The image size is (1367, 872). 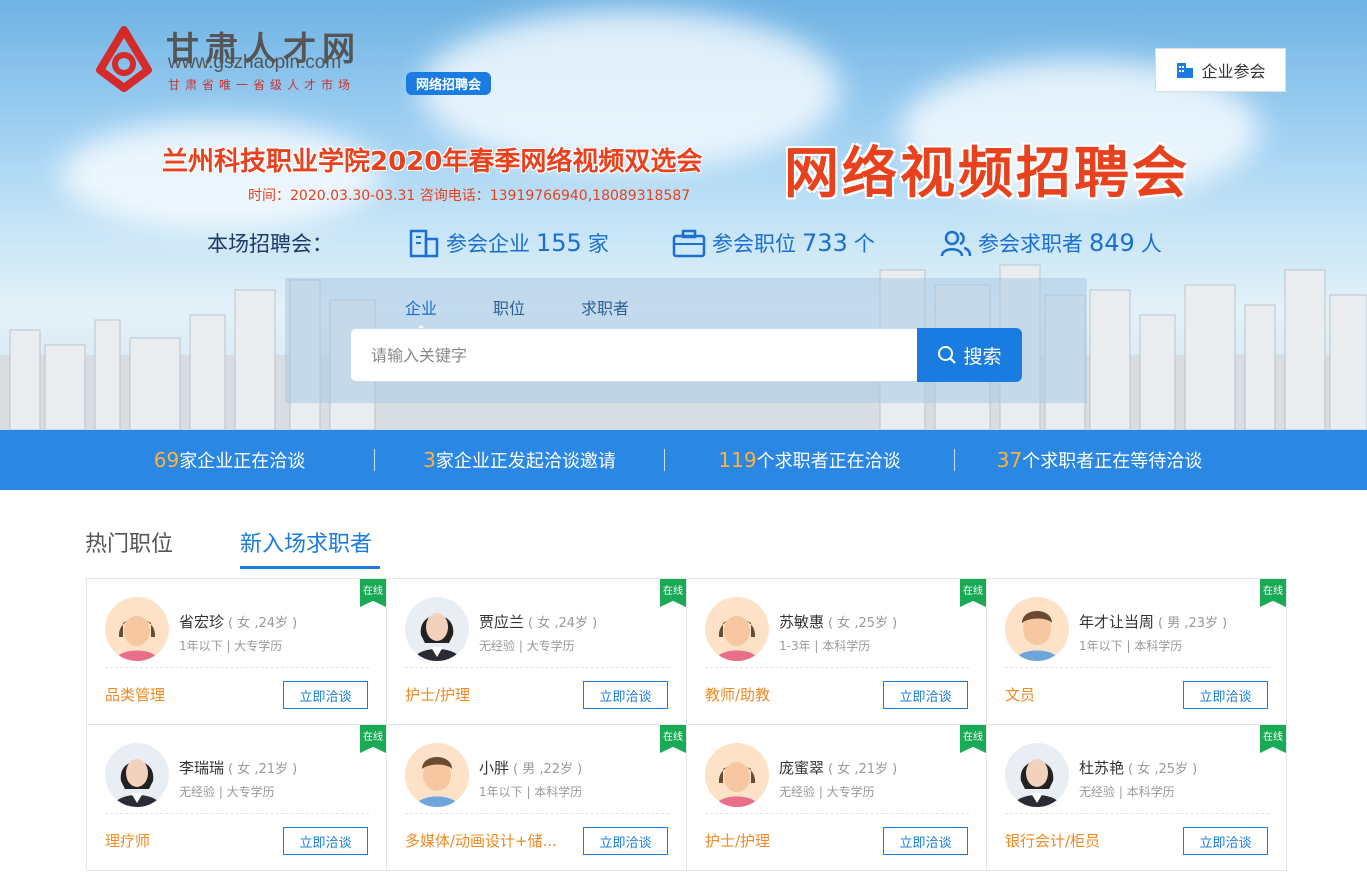 I want to click on seeker-meta: ( 男 ,23岁 ), so click(x=1193, y=623).